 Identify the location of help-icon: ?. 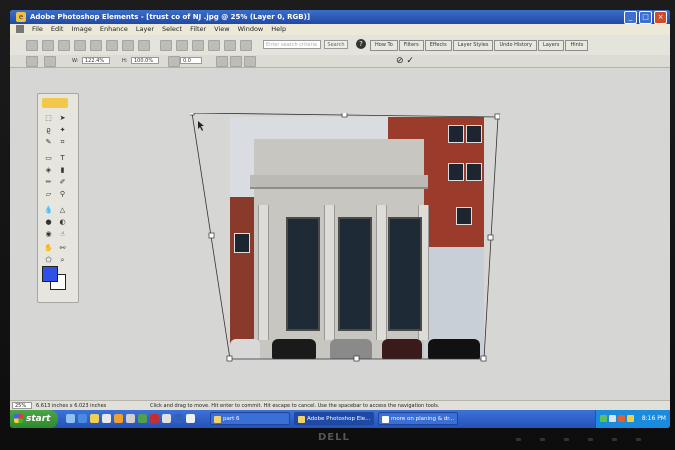
(361, 44).